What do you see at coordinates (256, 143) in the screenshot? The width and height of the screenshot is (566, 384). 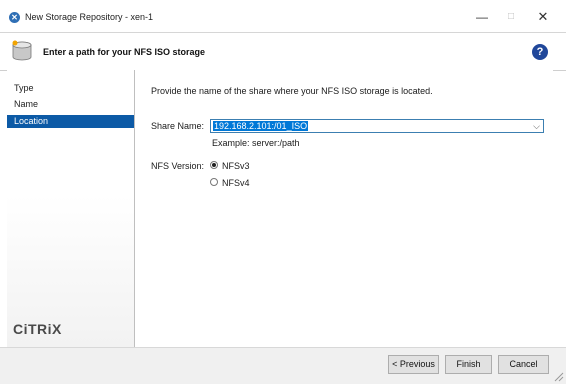 I see `share-name-example: Example: server:/path` at bounding box center [256, 143].